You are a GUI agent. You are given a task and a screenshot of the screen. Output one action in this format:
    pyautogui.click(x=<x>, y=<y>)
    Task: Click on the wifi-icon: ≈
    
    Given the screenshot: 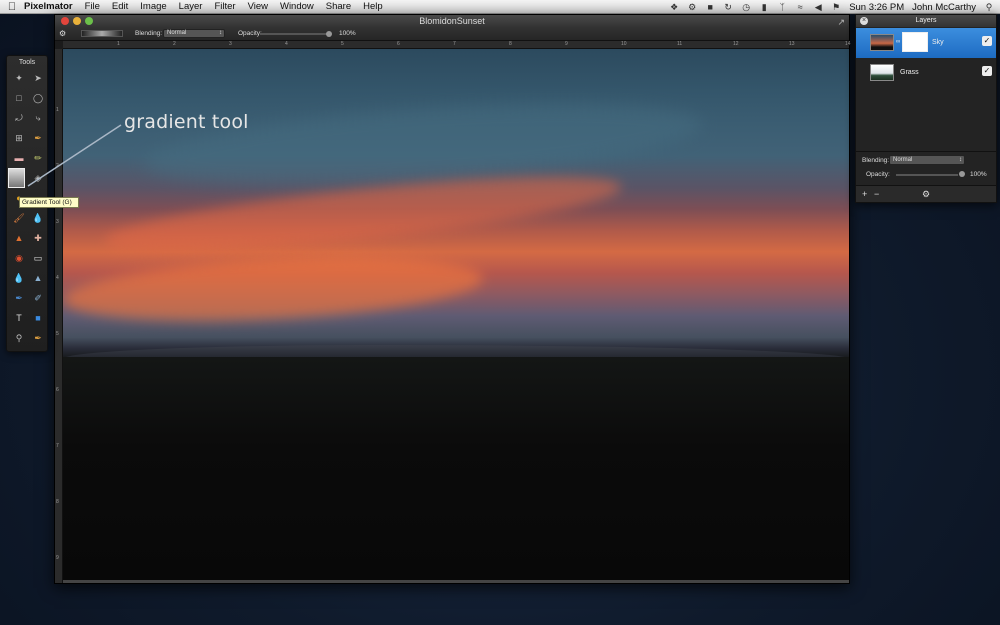 What is the action you would take?
    pyautogui.click(x=800, y=7)
    